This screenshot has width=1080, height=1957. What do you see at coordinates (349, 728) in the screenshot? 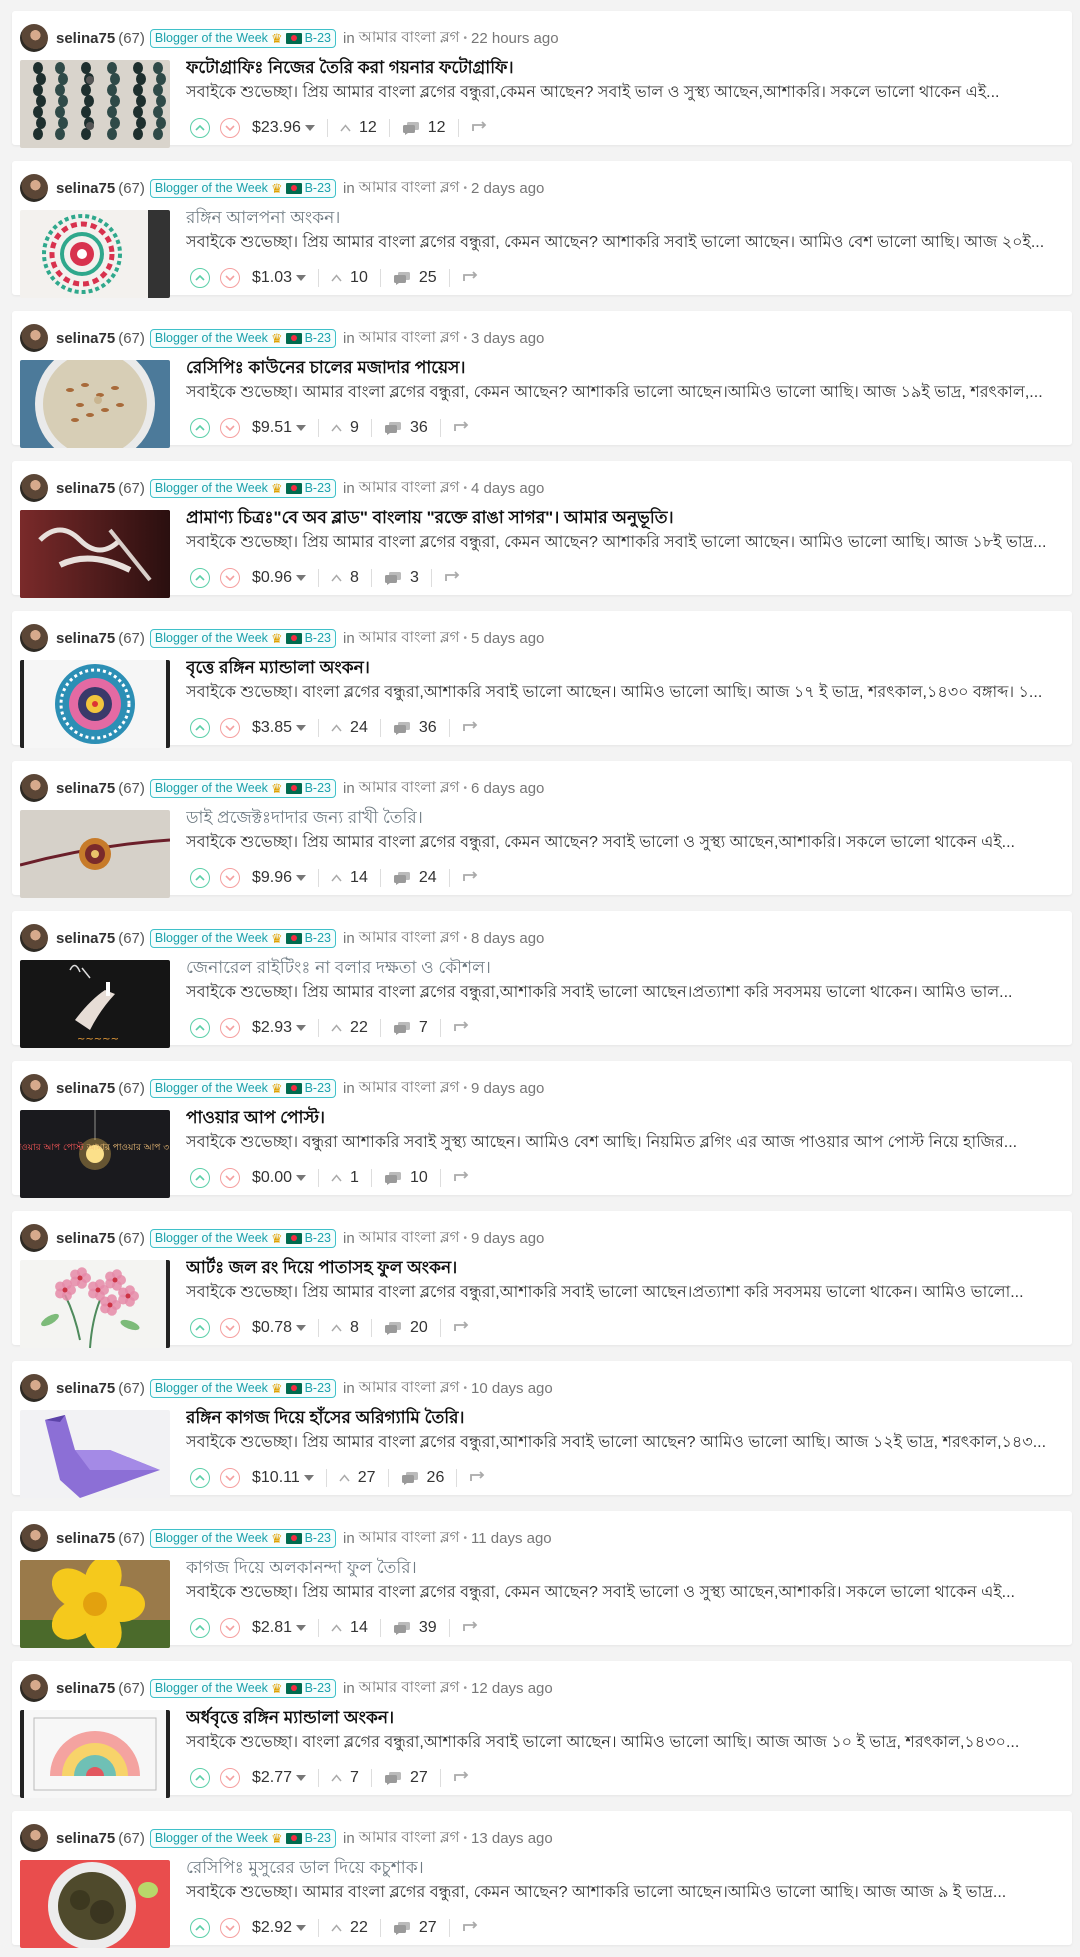
I see `vote-count: 24` at bounding box center [349, 728].